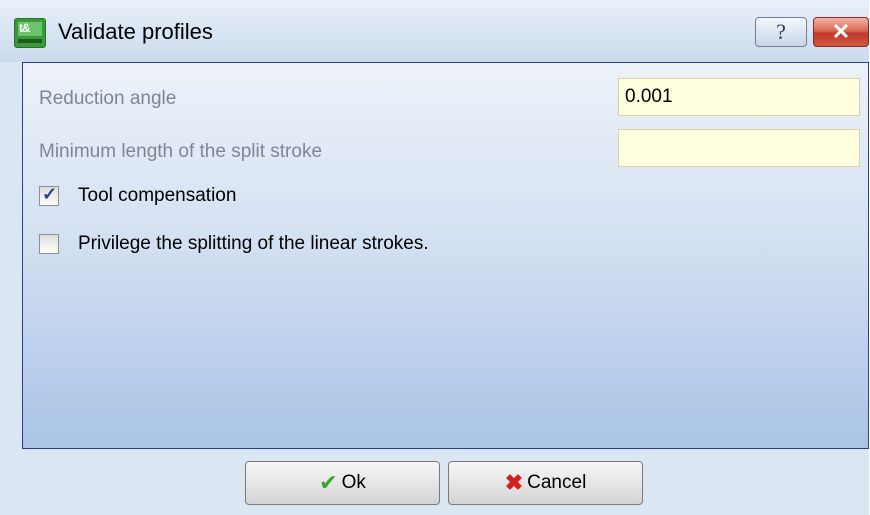 The image size is (870, 515). What do you see at coordinates (739, 97) in the screenshot?
I see `reduction-angle-input: 0.001` at bounding box center [739, 97].